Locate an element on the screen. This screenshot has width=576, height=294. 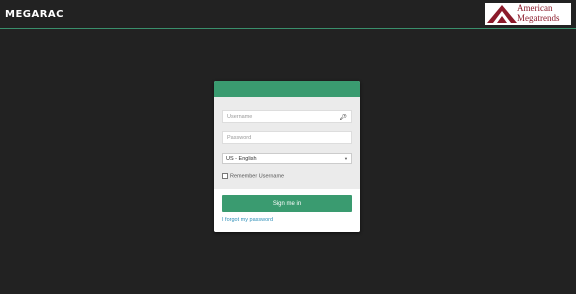
logo-line-2: Megatrends is located at coordinates (538, 17).